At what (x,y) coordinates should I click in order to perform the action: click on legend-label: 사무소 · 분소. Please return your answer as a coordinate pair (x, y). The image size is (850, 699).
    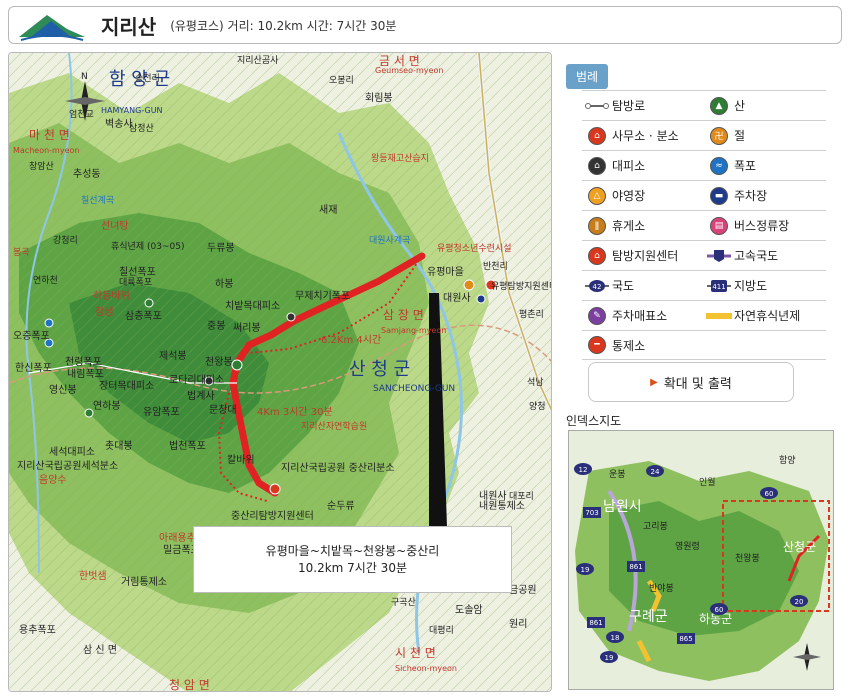
    Looking at the image, I should click on (645, 136).